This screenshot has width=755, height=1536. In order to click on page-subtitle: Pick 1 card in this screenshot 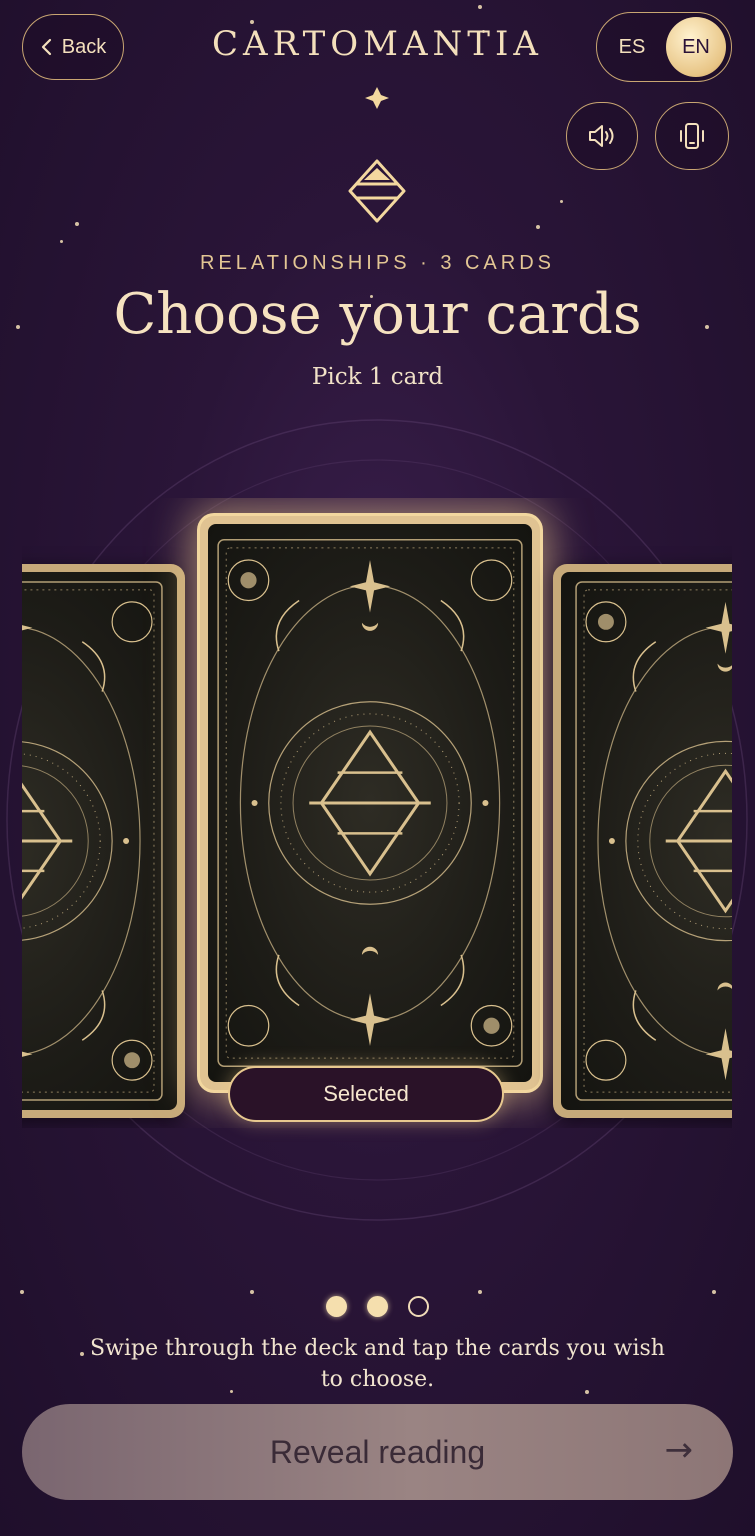, I will do `click(377, 377)`.